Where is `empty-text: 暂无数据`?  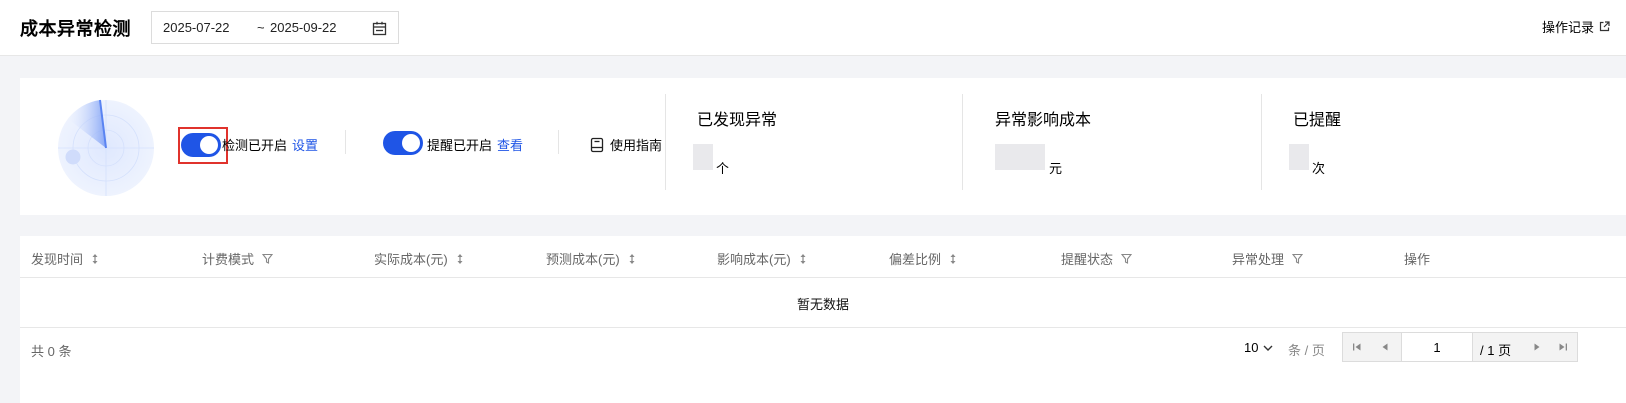 empty-text: 暂无数据 is located at coordinates (822, 304).